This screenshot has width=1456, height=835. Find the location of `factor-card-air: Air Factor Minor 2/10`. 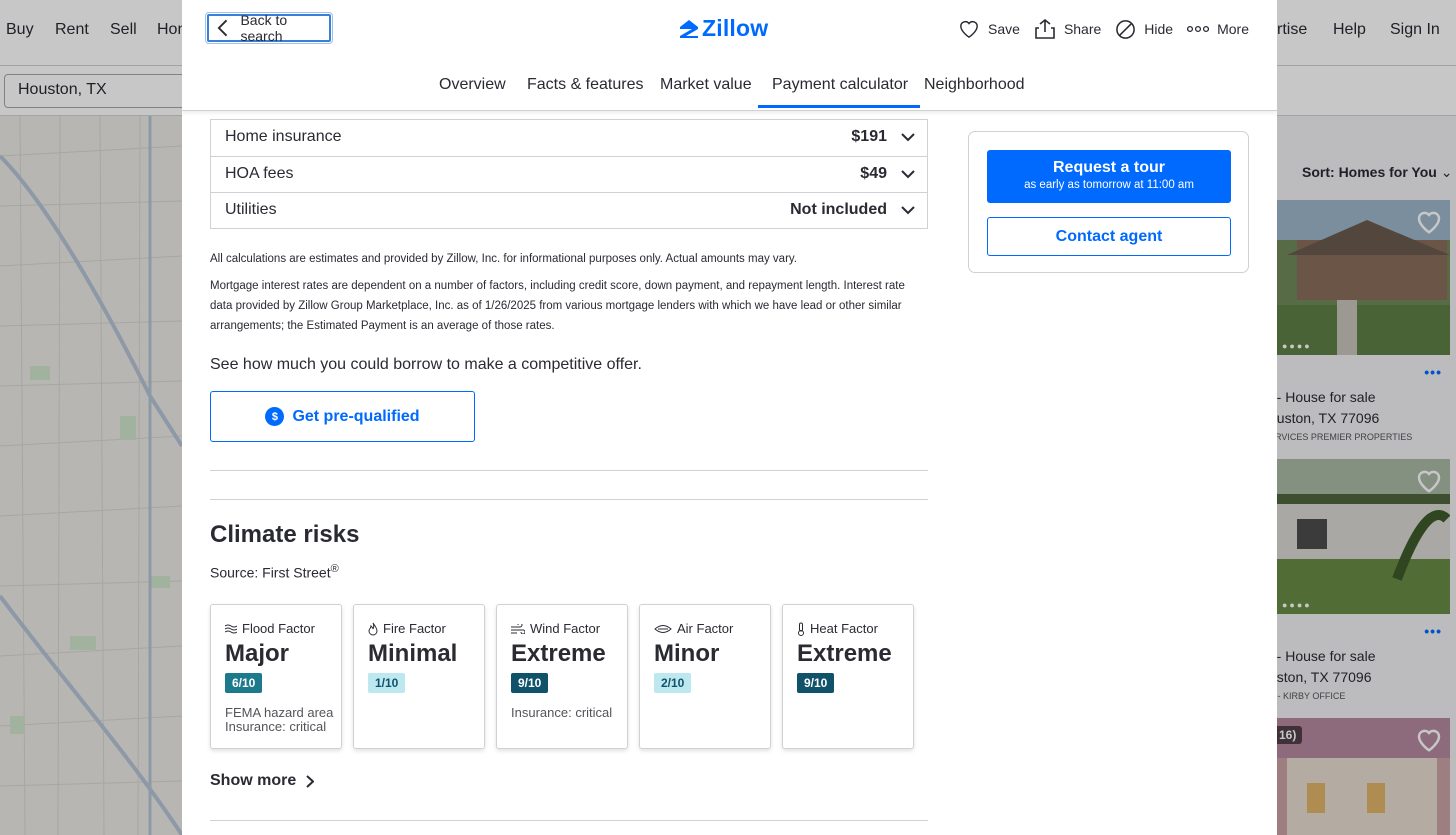

factor-card-air: Air Factor Minor 2/10 is located at coordinates (705, 676).